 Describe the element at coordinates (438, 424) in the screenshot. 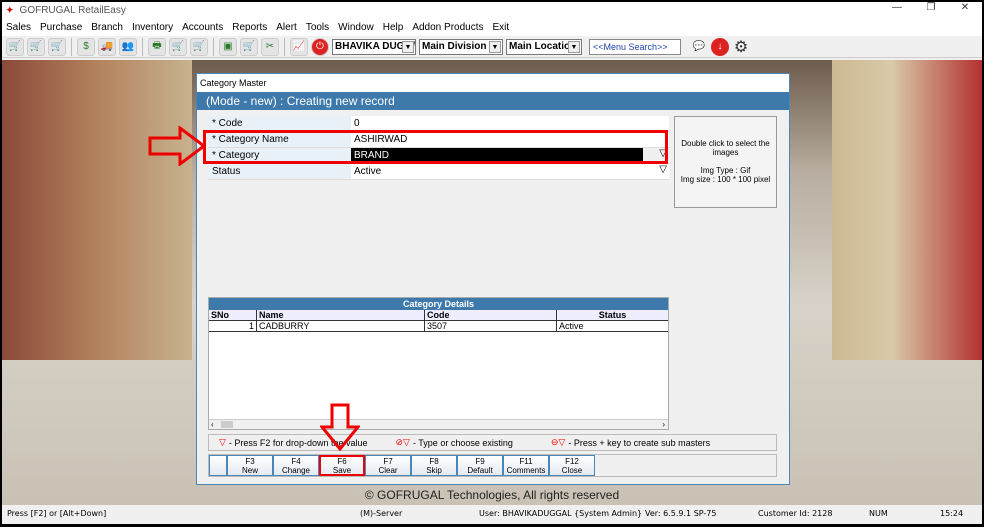

I see `horizontal-scrollbar: ‹ ›` at that location.